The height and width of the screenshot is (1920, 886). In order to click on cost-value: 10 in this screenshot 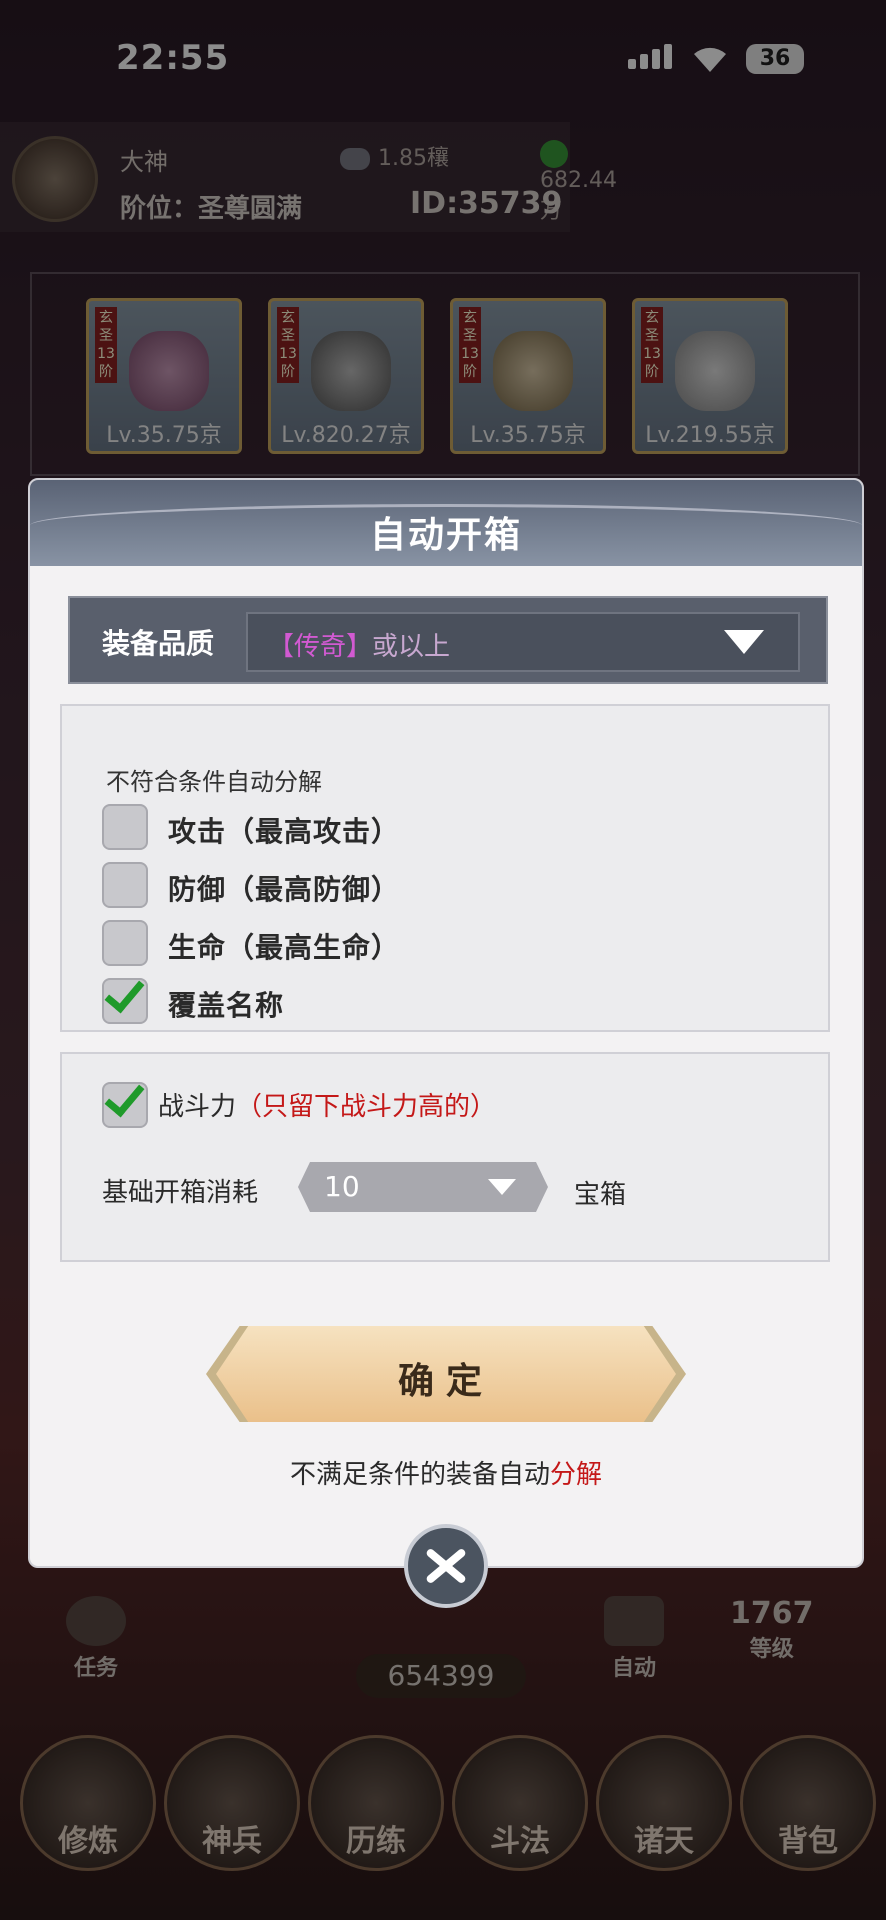, I will do `click(342, 1186)`.